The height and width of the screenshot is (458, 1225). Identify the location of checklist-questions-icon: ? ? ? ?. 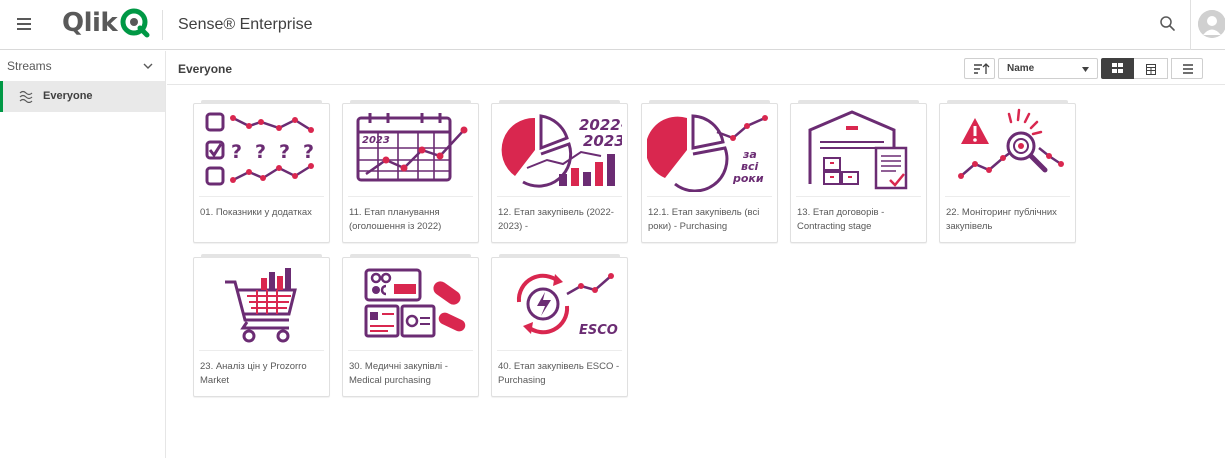
(259, 149).